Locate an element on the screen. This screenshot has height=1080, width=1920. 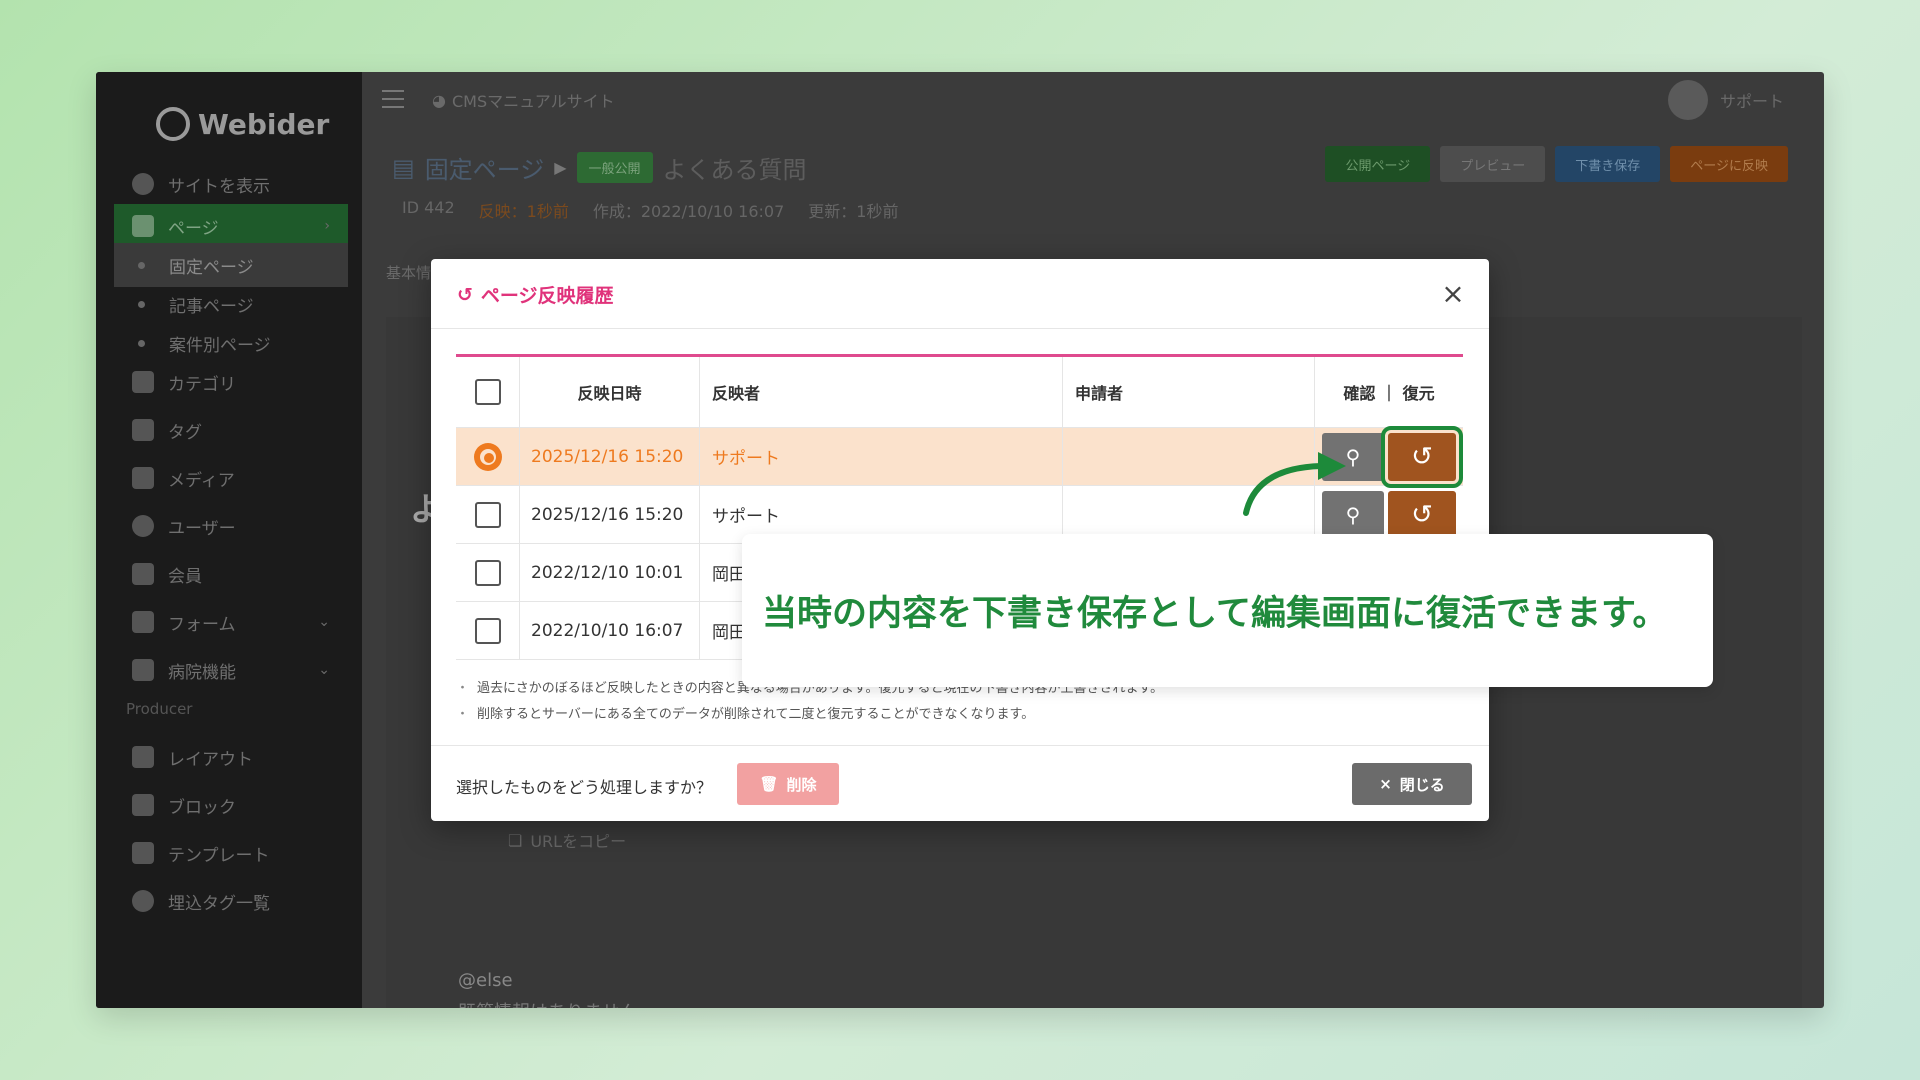
sidebar-item-label: カテゴリ is located at coordinates (202, 384).